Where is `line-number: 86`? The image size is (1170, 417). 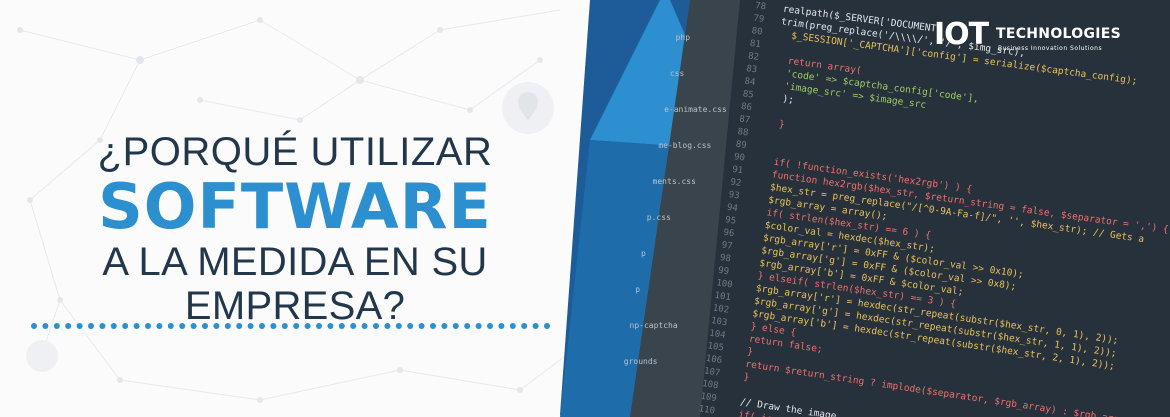 line-number: 86 is located at coordinates (746, 107).